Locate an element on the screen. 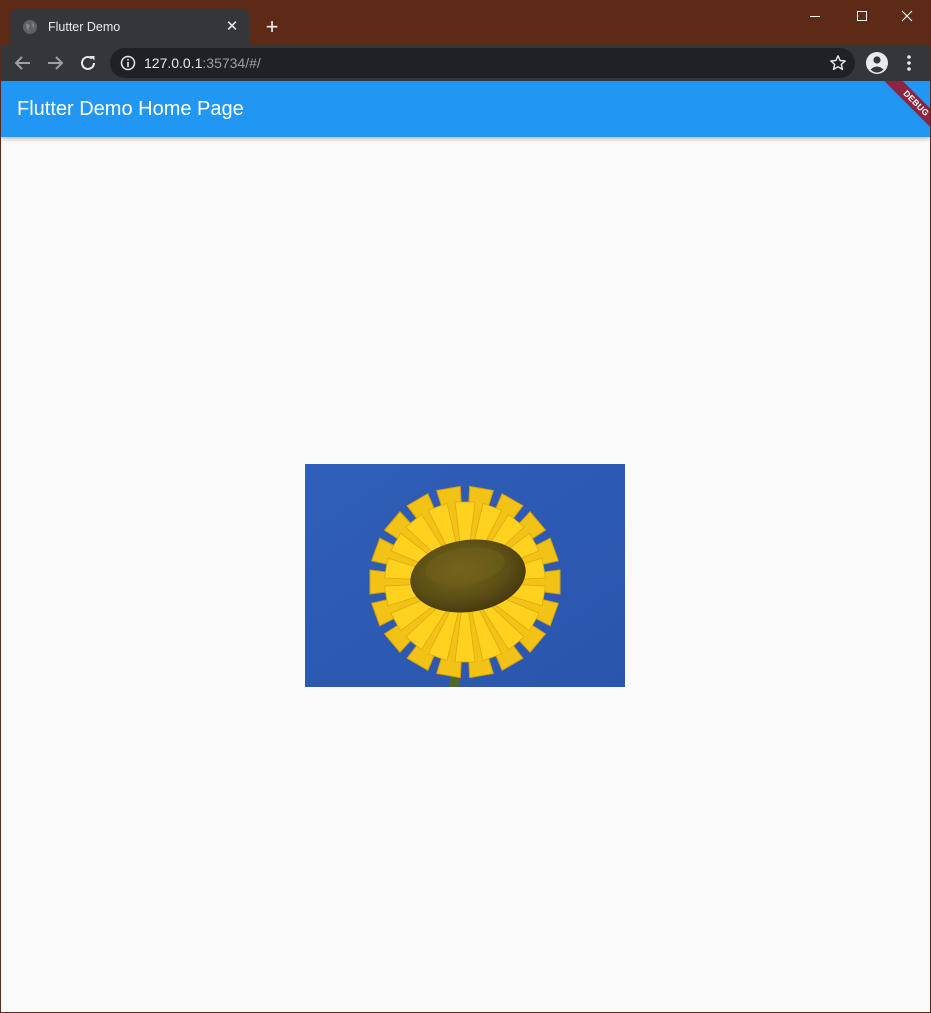 The width and height of the screenshot is (931, 1013). back-arrow-icon is located at coordinates (22, 63).